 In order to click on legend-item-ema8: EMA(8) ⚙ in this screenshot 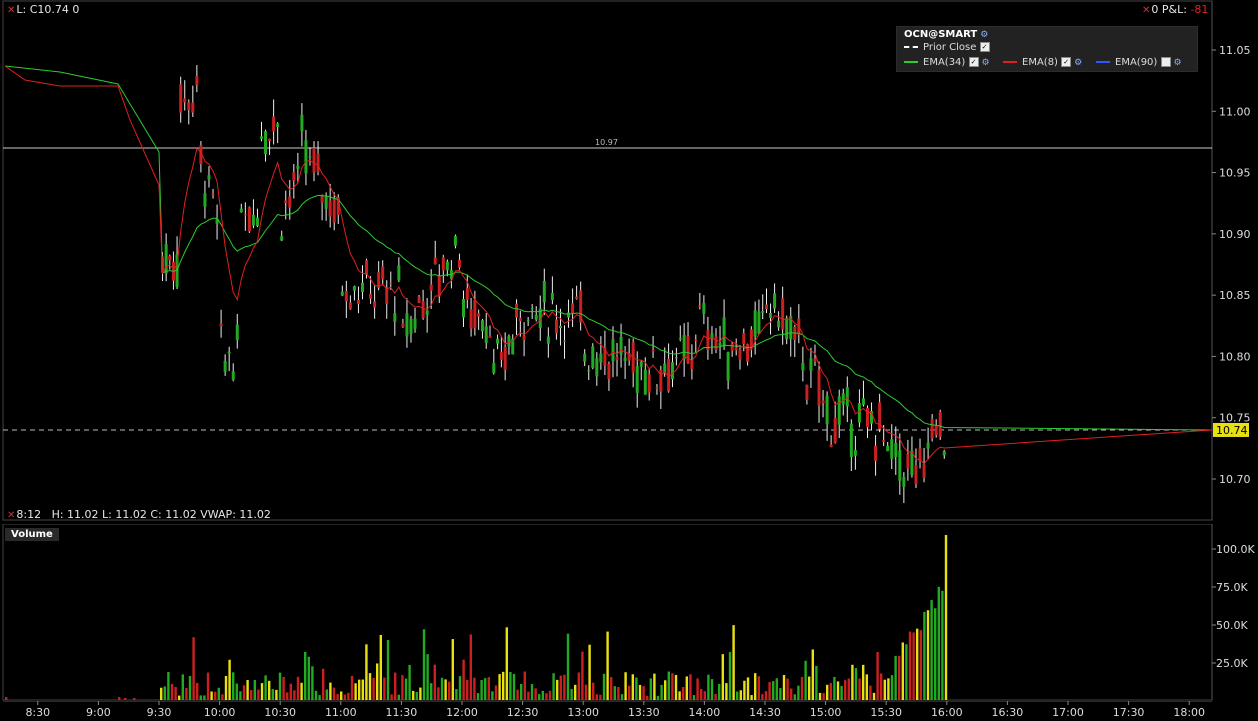, I will do `click(1042, 62)`.